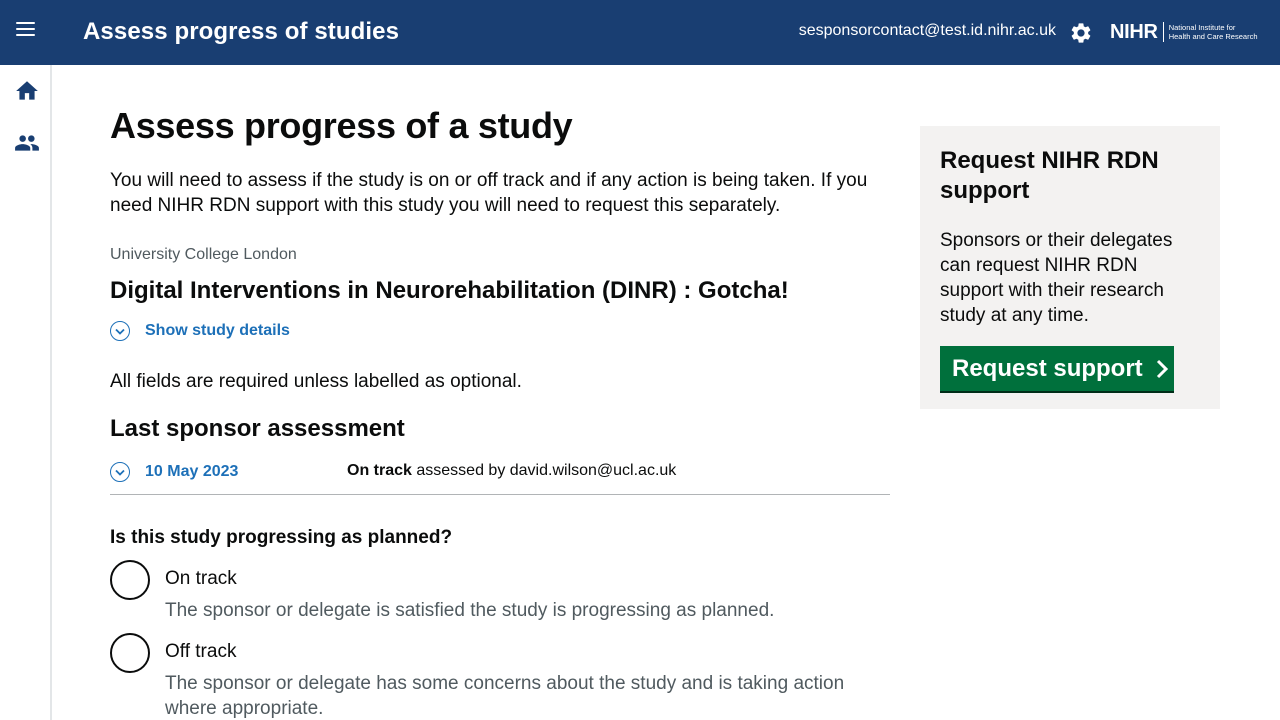  What do you see at coordinates (201, 579) in the screenshot?
I see `radio-on-track-label: On track` at bounding box center [201, 579].